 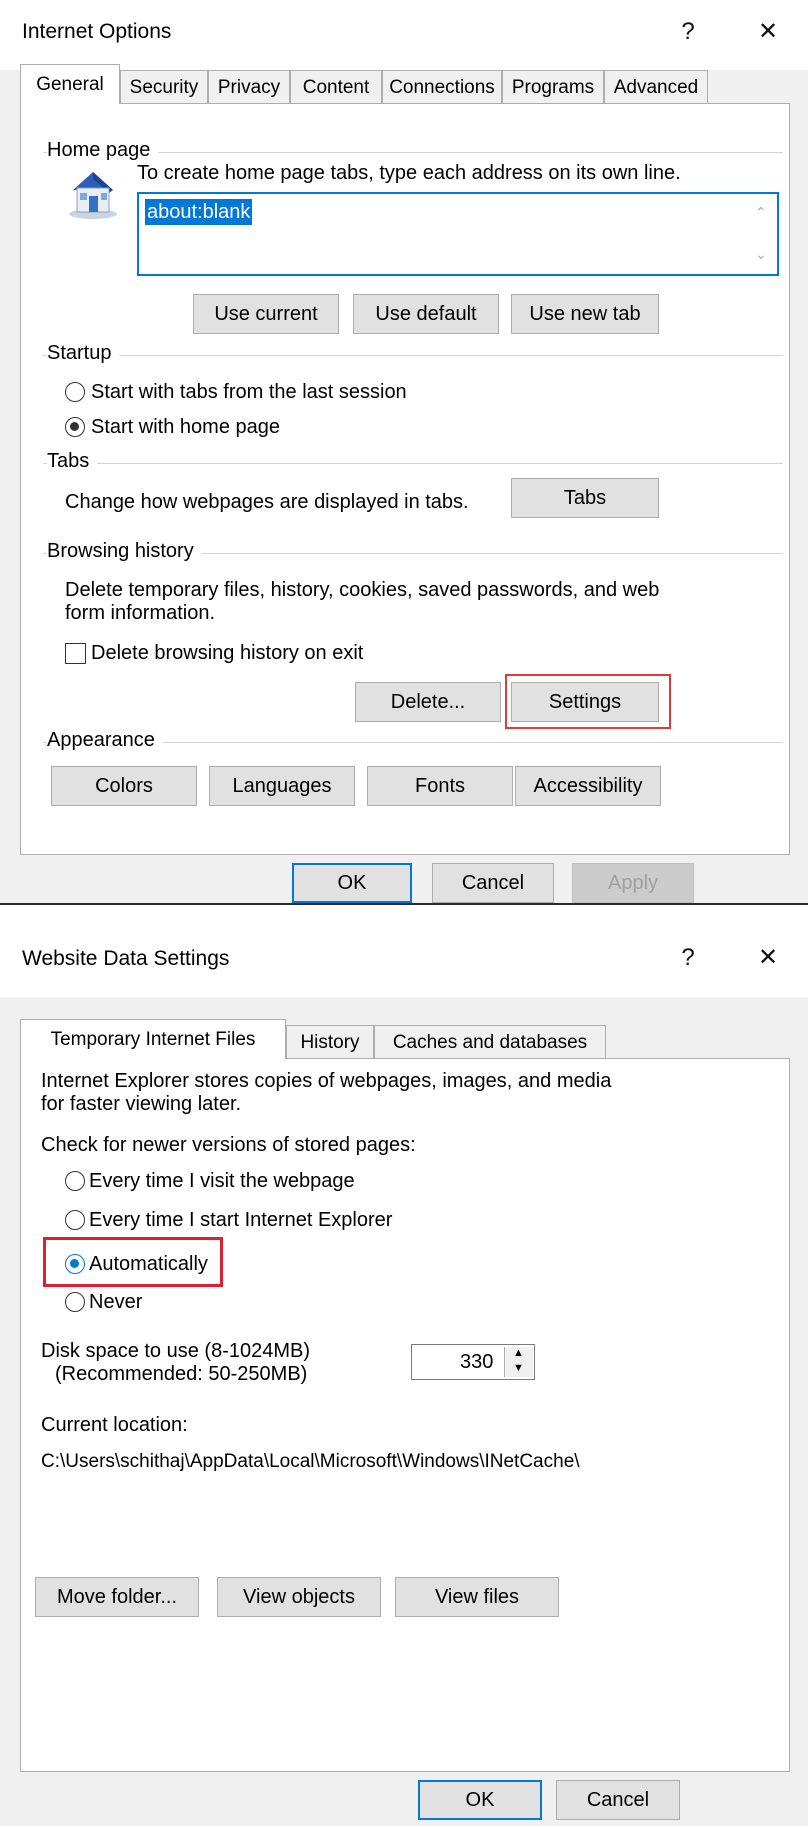 What do you see at coordinates (105, 740) in the screenshot?
I see `appearance-group-label: Appearance` at bounding box center [105, 740].